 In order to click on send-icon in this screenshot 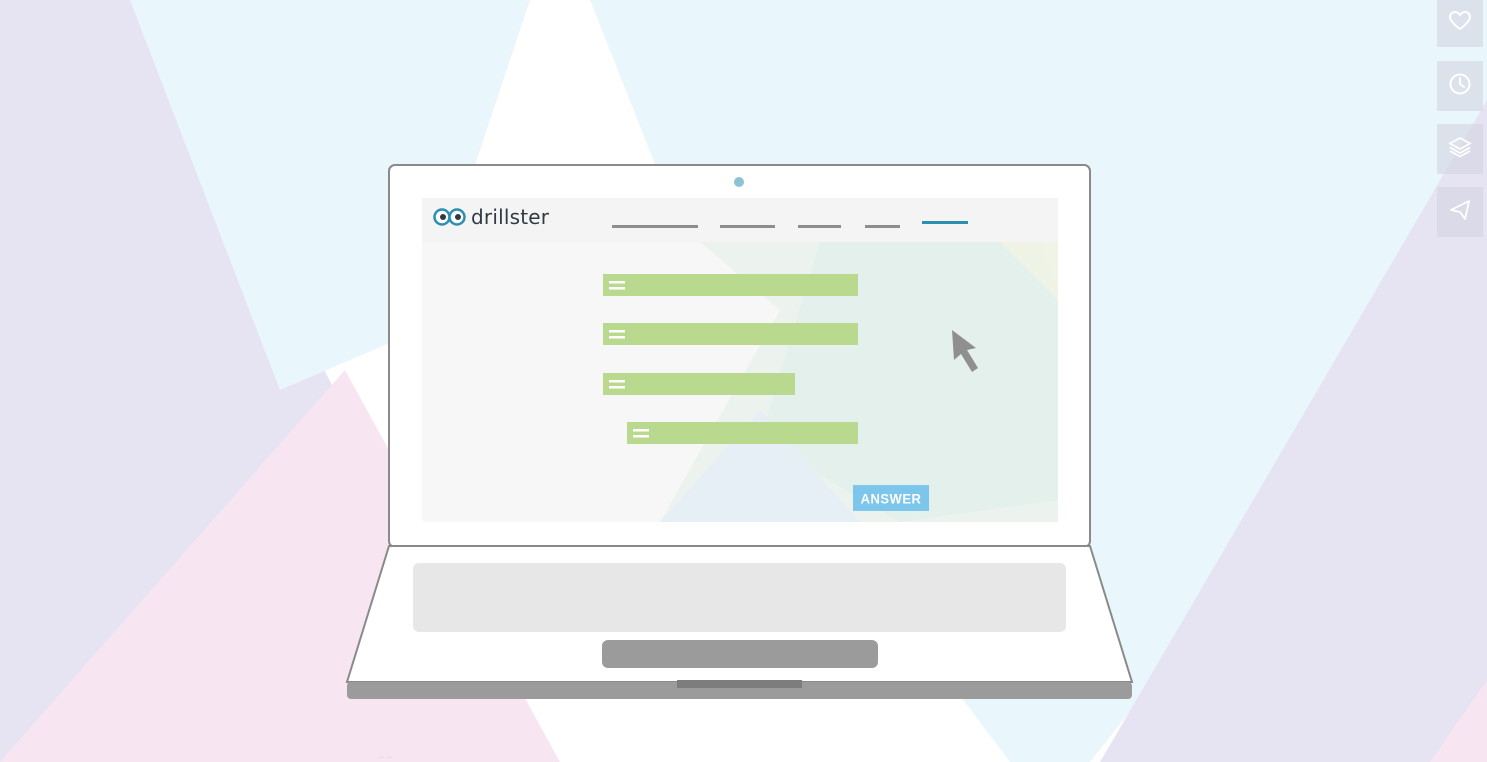, I will do `click(1460, 212)`.